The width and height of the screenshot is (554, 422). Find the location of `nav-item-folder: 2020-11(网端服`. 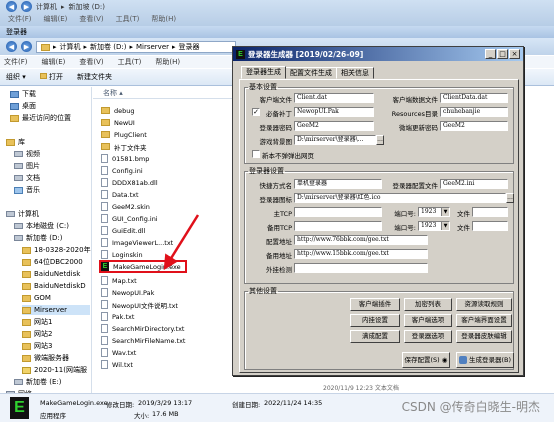

nav-item-folder: 2020-11(网端服 is located at coordinates (54, 370).